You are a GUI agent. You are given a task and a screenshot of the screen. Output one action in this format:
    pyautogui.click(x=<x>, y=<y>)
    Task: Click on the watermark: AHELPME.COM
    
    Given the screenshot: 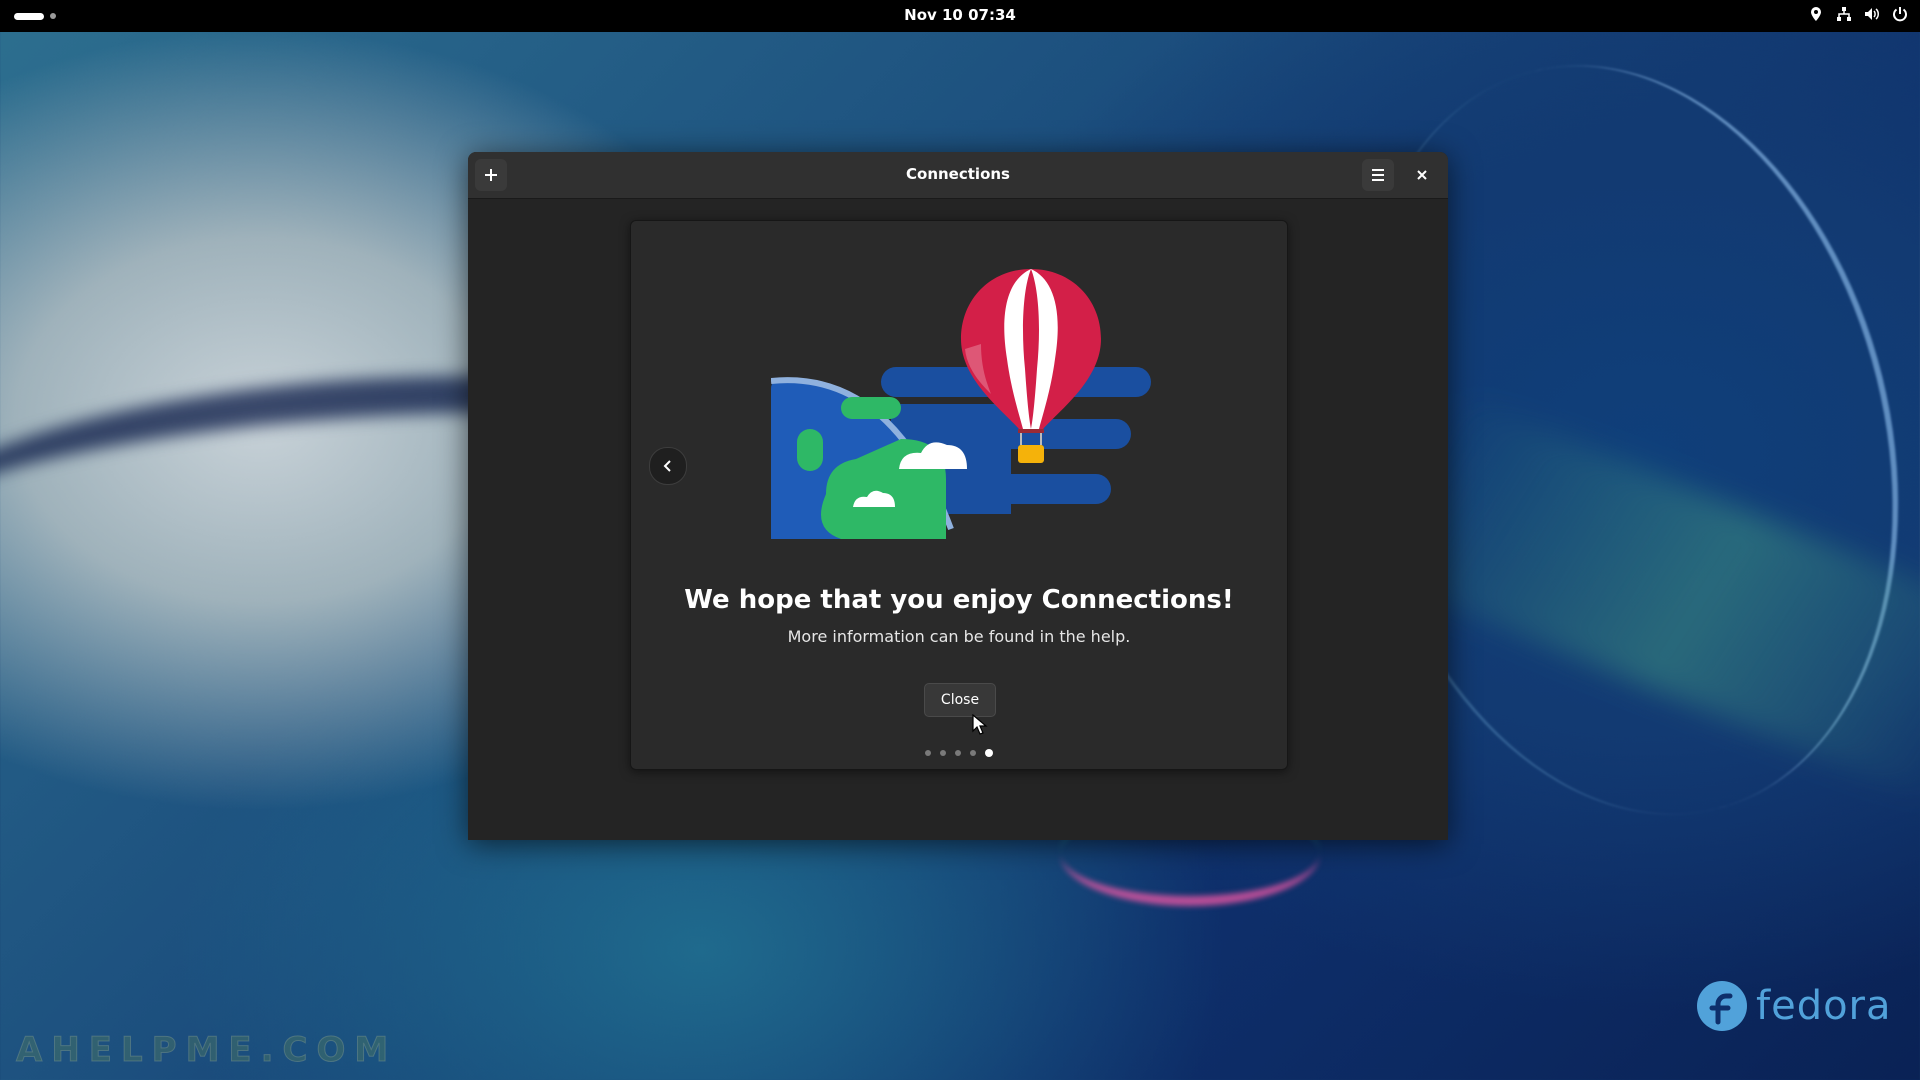 What is the action you would take?
    pyautogui.click(x=206, y=1050)
    